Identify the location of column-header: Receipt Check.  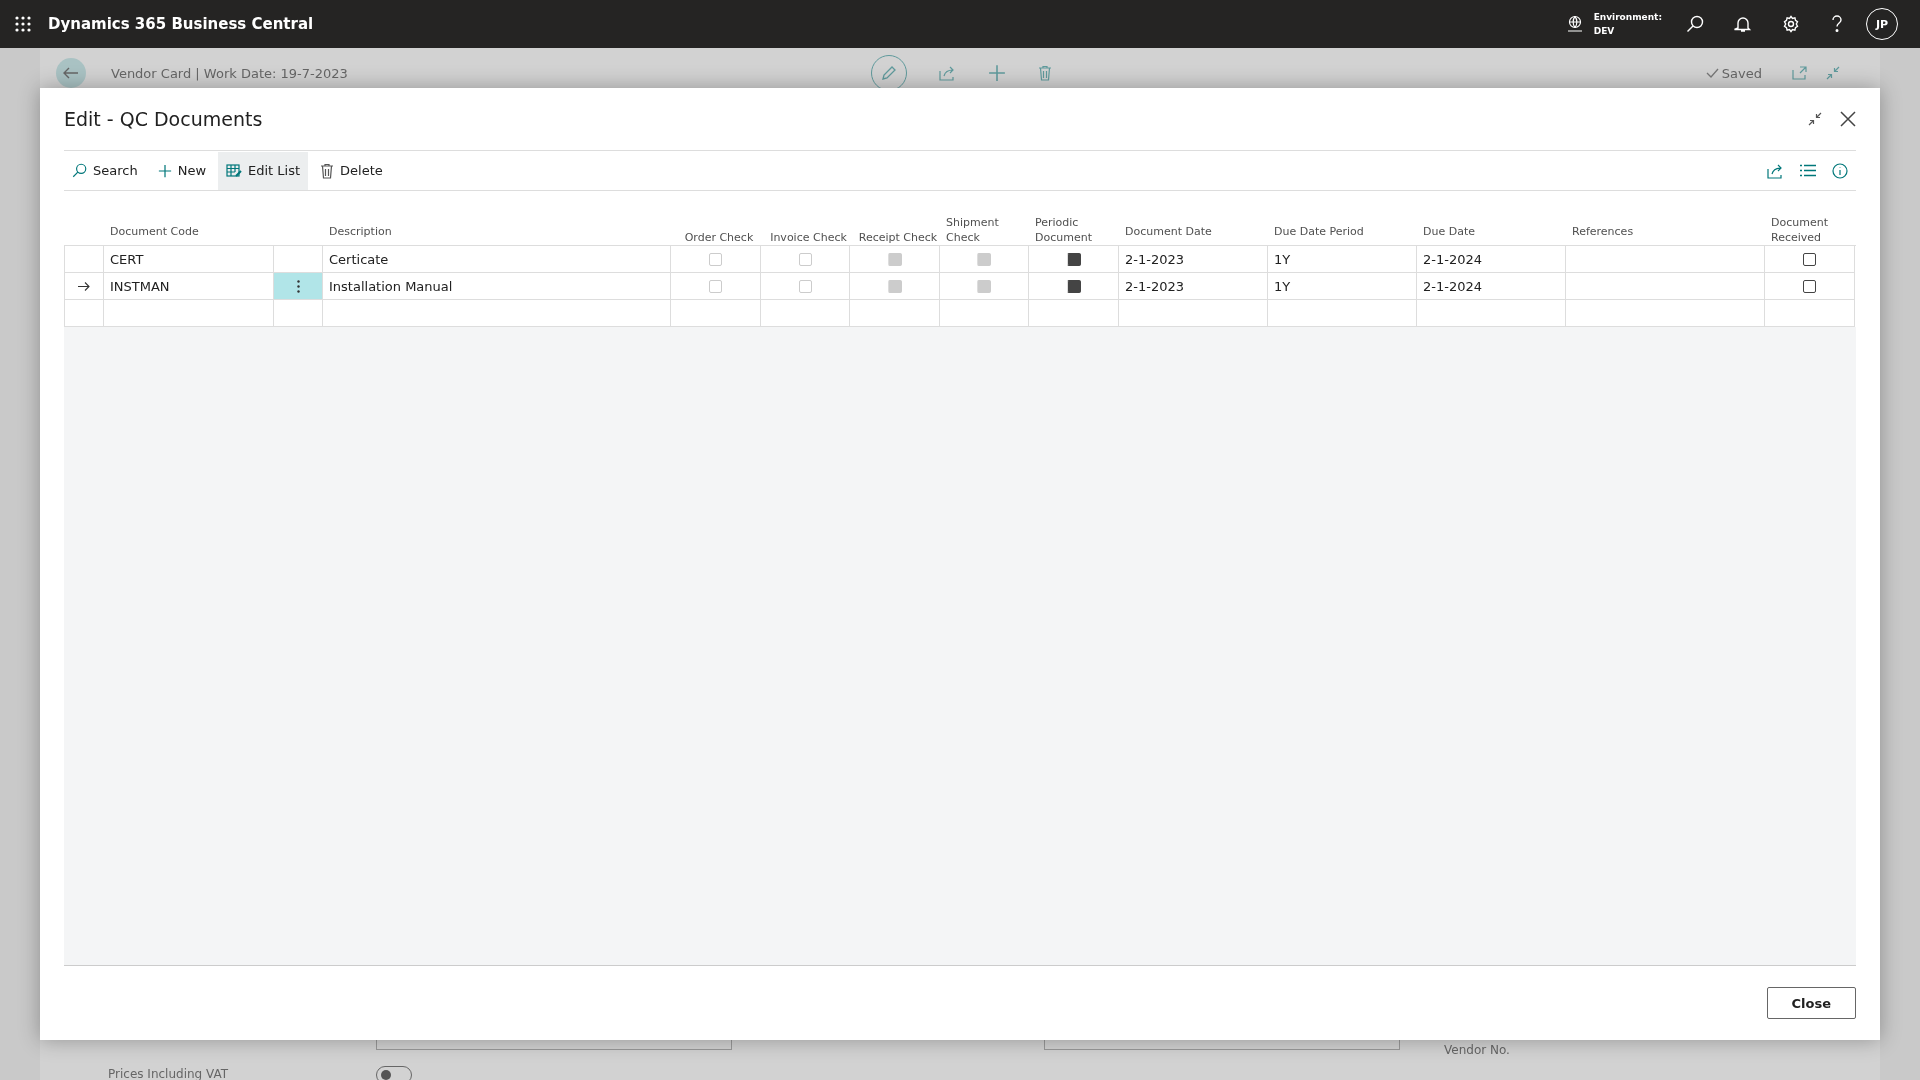
(898, 237).